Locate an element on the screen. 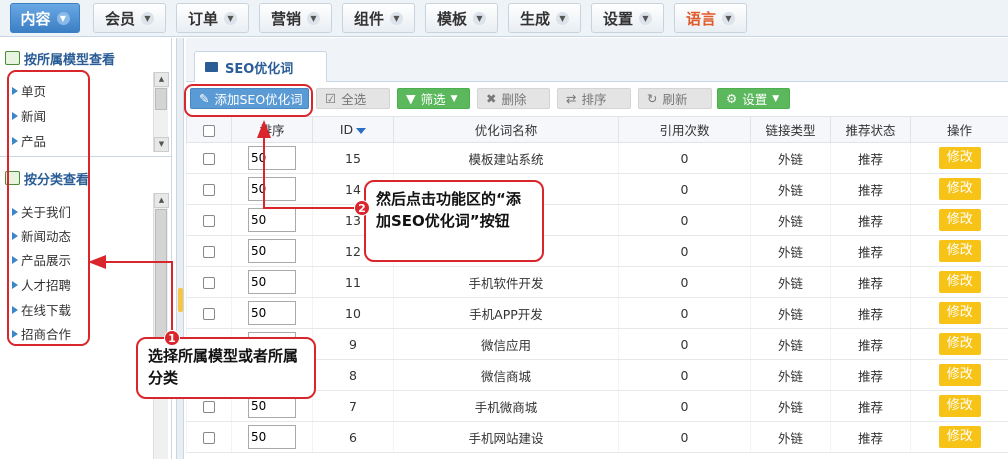 The image size is (1008, 459). select-all-button: ☑ 全选 is located at coordinates (353, 98).